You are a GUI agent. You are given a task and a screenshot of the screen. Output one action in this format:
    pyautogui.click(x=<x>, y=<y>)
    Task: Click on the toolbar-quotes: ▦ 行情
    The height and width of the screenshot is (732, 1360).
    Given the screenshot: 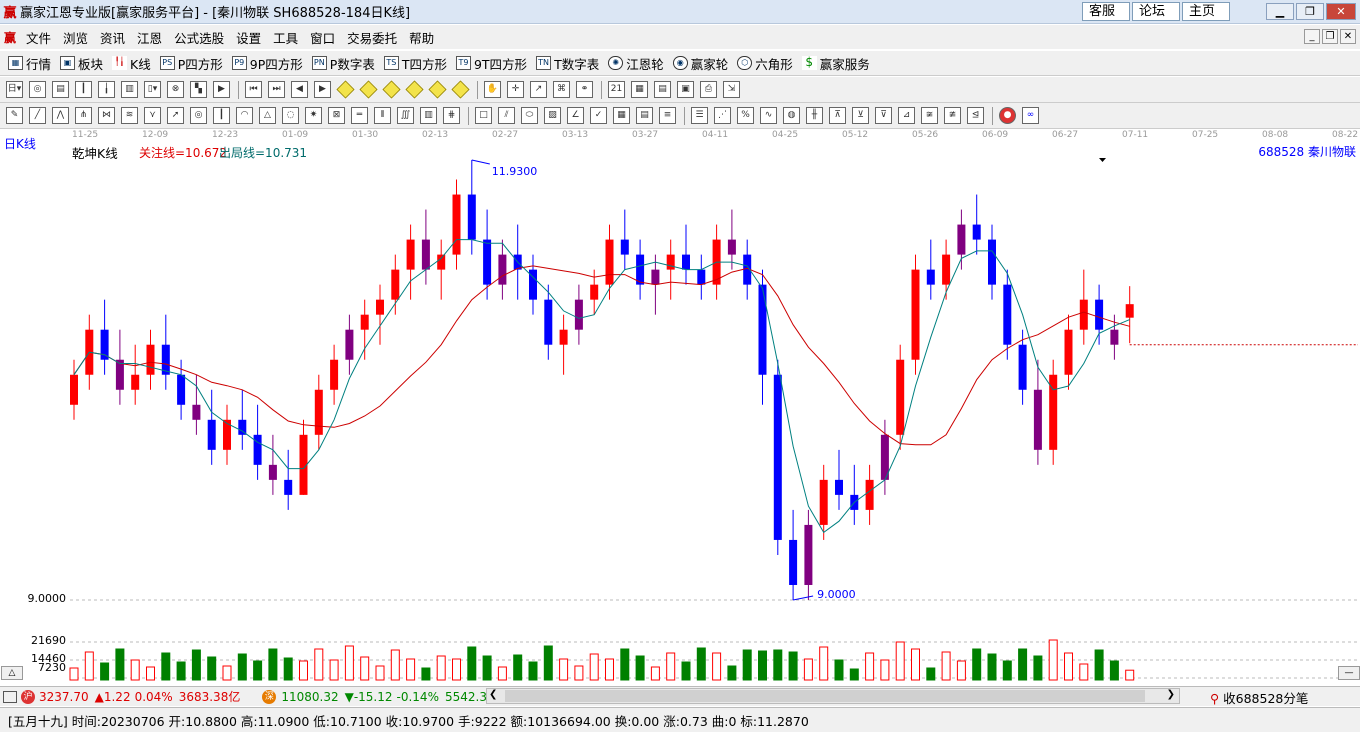 What is the action you would take?
    pyautogui.click(x=29, y=63)
    